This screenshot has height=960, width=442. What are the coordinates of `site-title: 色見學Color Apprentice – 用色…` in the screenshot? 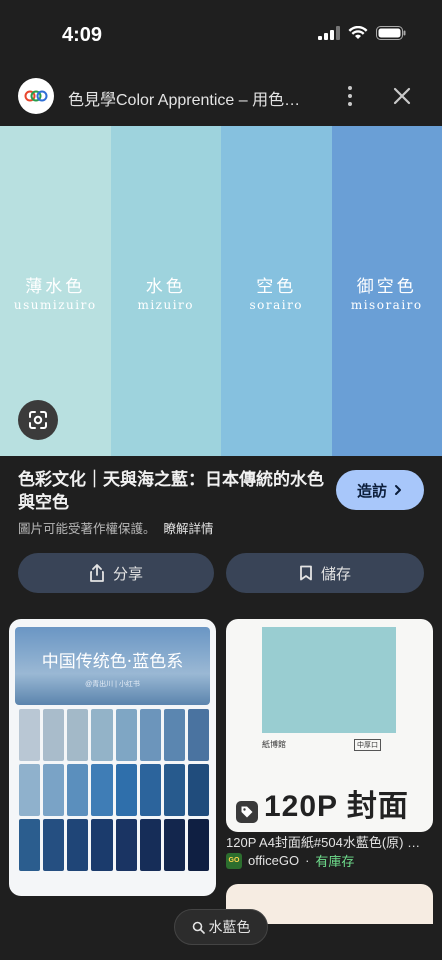 It's located at (193, 98).